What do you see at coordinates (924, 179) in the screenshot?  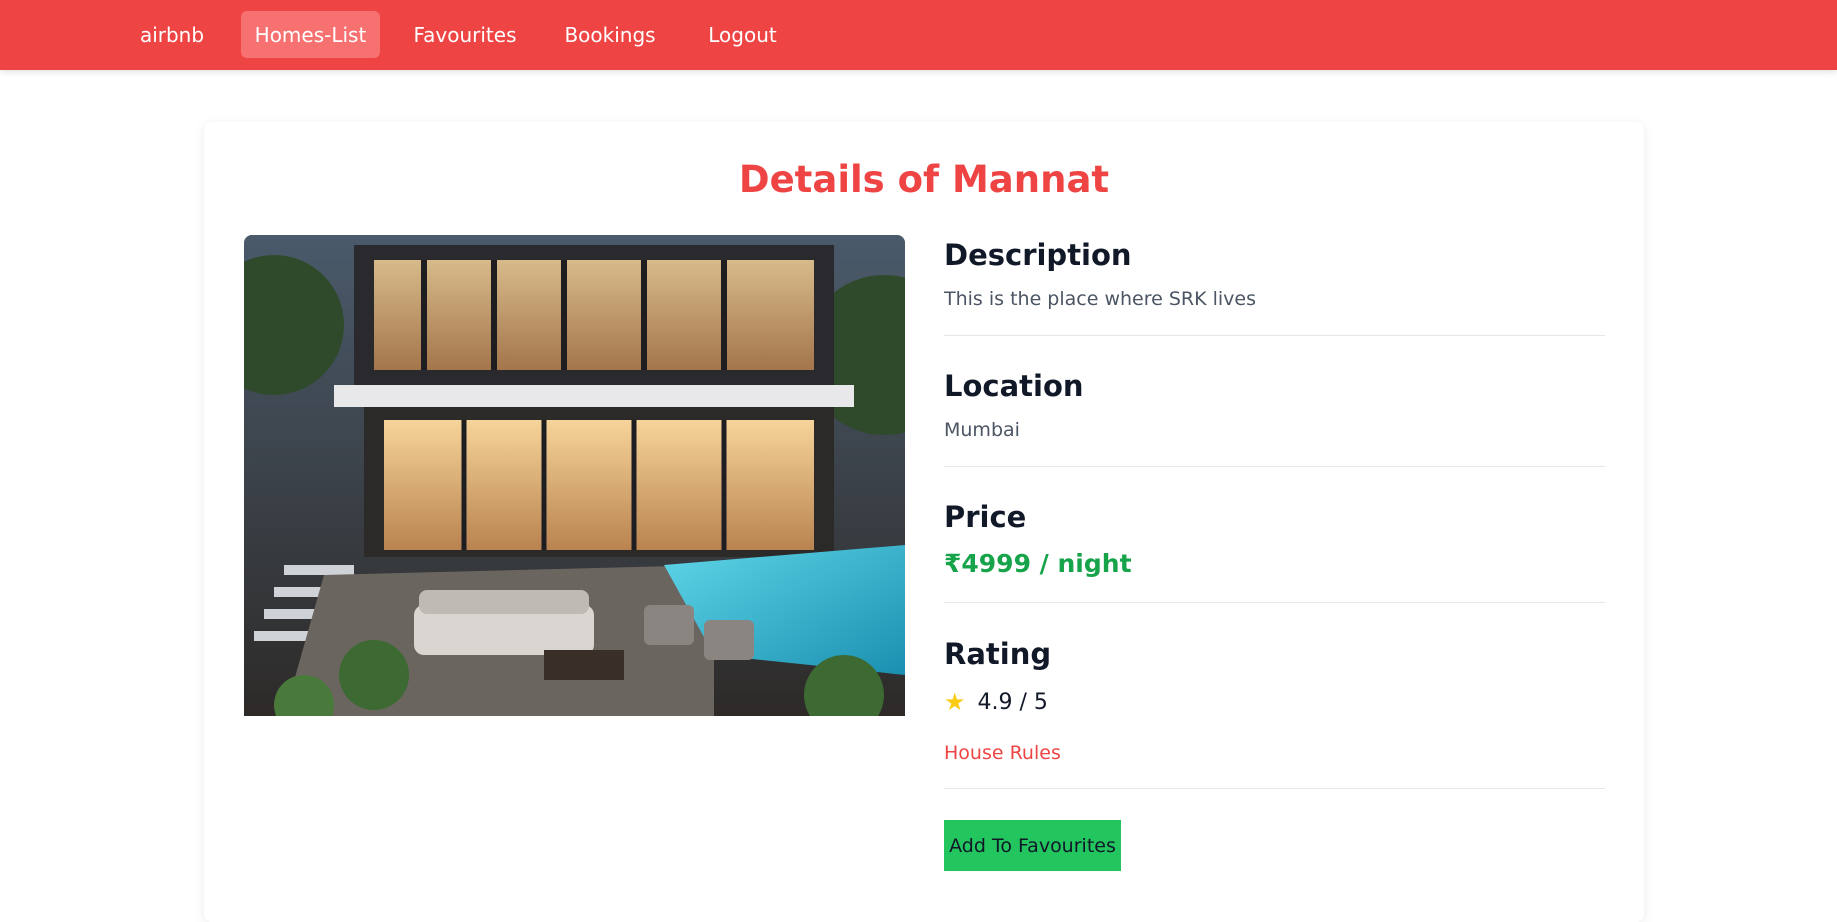 I see `page-title: Details of Mannat` at bounding box center [924, 179].